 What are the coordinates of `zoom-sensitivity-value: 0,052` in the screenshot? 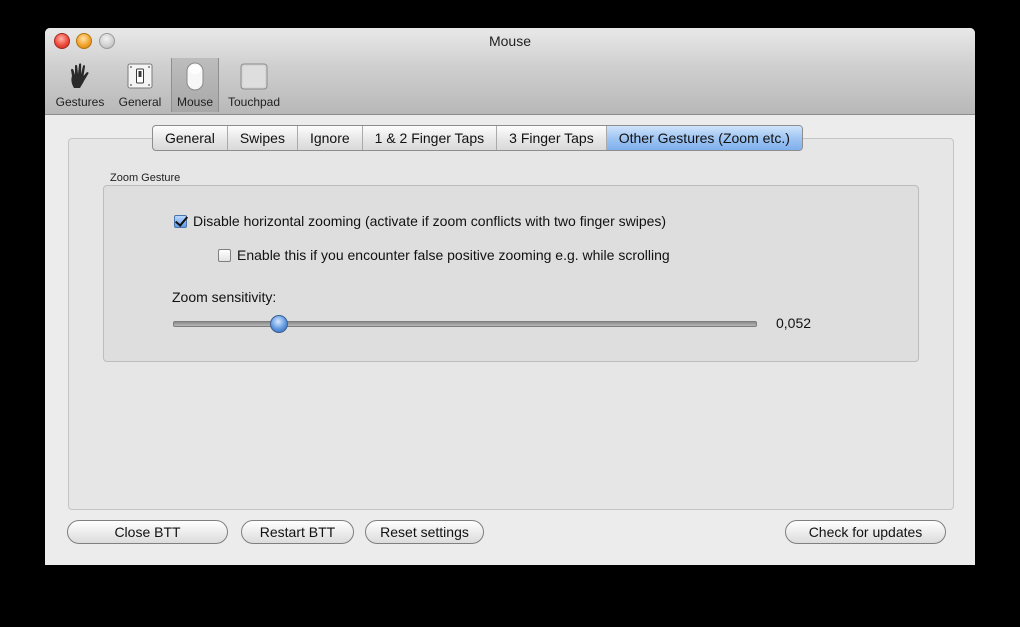 It's located at (794, 323).